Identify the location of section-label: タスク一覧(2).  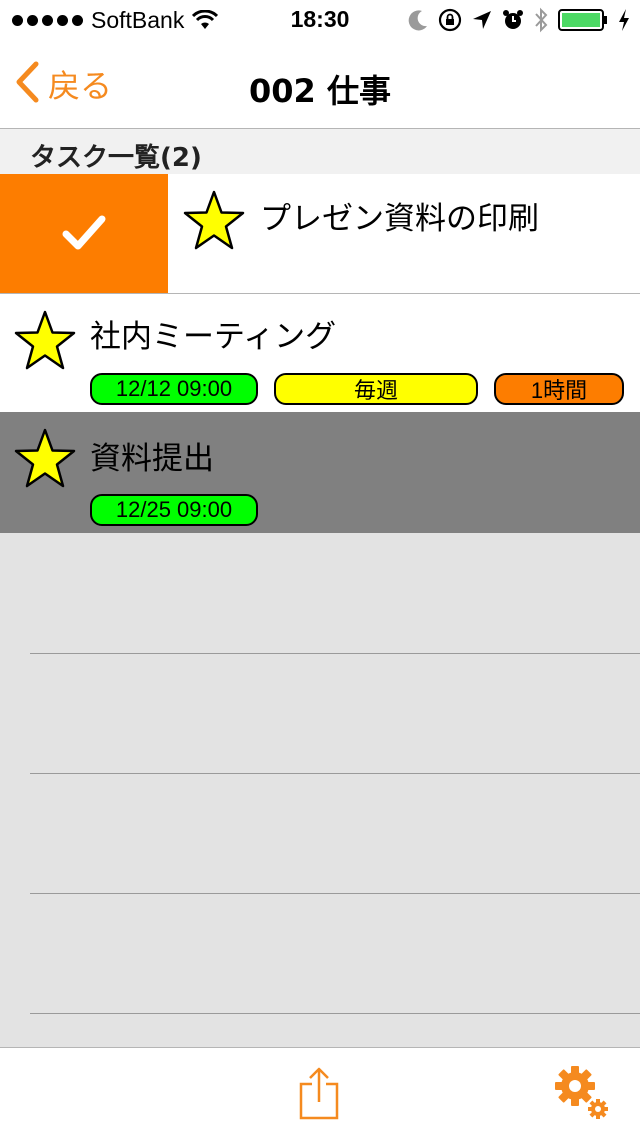
(116, 158).